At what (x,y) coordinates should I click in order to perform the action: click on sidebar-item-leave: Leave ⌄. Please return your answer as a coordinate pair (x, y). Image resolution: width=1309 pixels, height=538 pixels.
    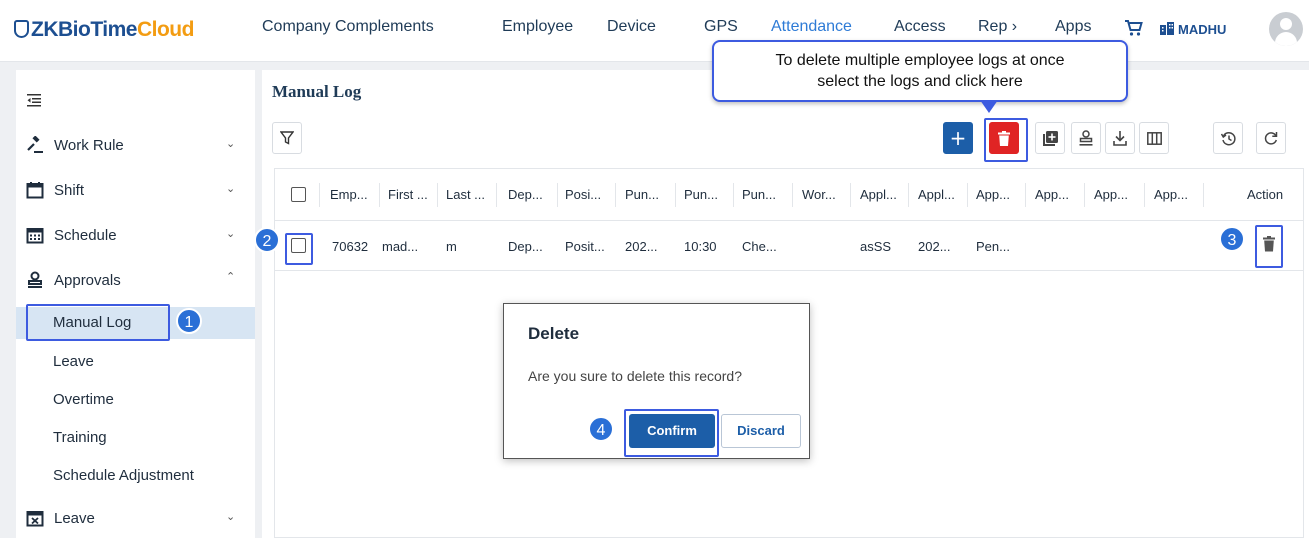
    Looking at the image, I should click on (135, 519).